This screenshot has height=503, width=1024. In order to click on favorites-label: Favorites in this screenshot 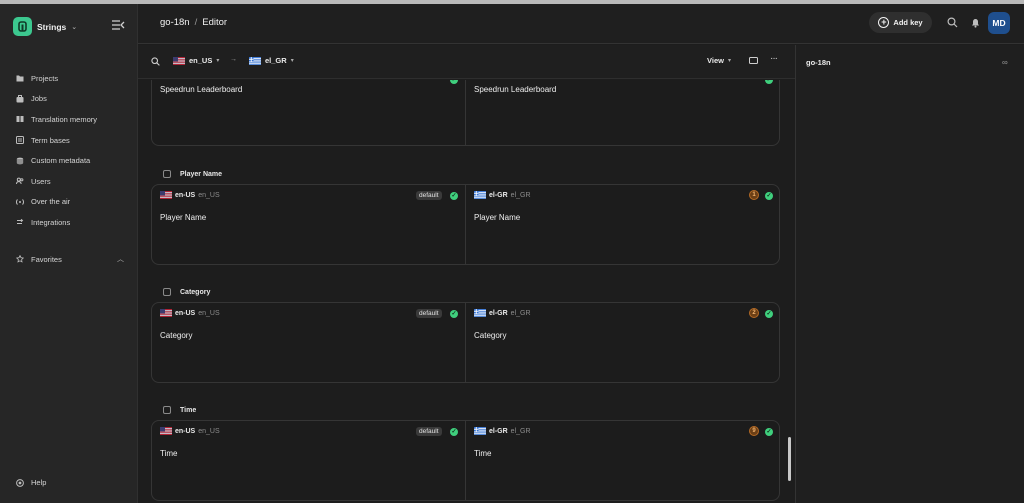, I will do `click(46, 259)`.